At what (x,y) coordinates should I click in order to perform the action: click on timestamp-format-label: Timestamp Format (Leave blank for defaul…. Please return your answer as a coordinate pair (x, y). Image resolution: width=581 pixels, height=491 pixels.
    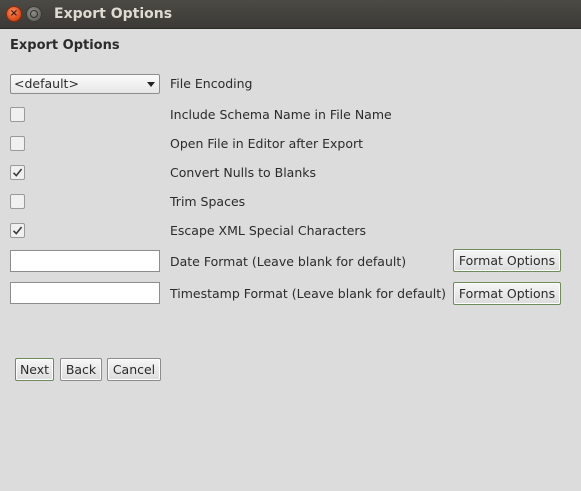
    Looking at the image, I should click on (308, 293).